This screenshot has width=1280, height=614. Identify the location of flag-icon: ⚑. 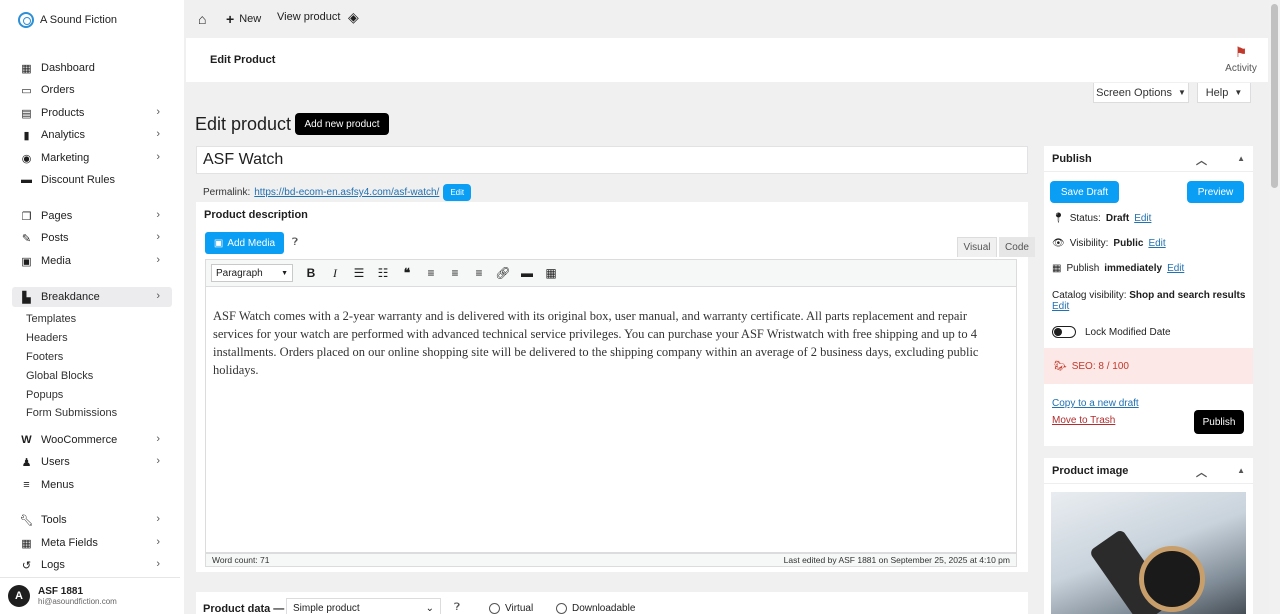
(1241, 52).